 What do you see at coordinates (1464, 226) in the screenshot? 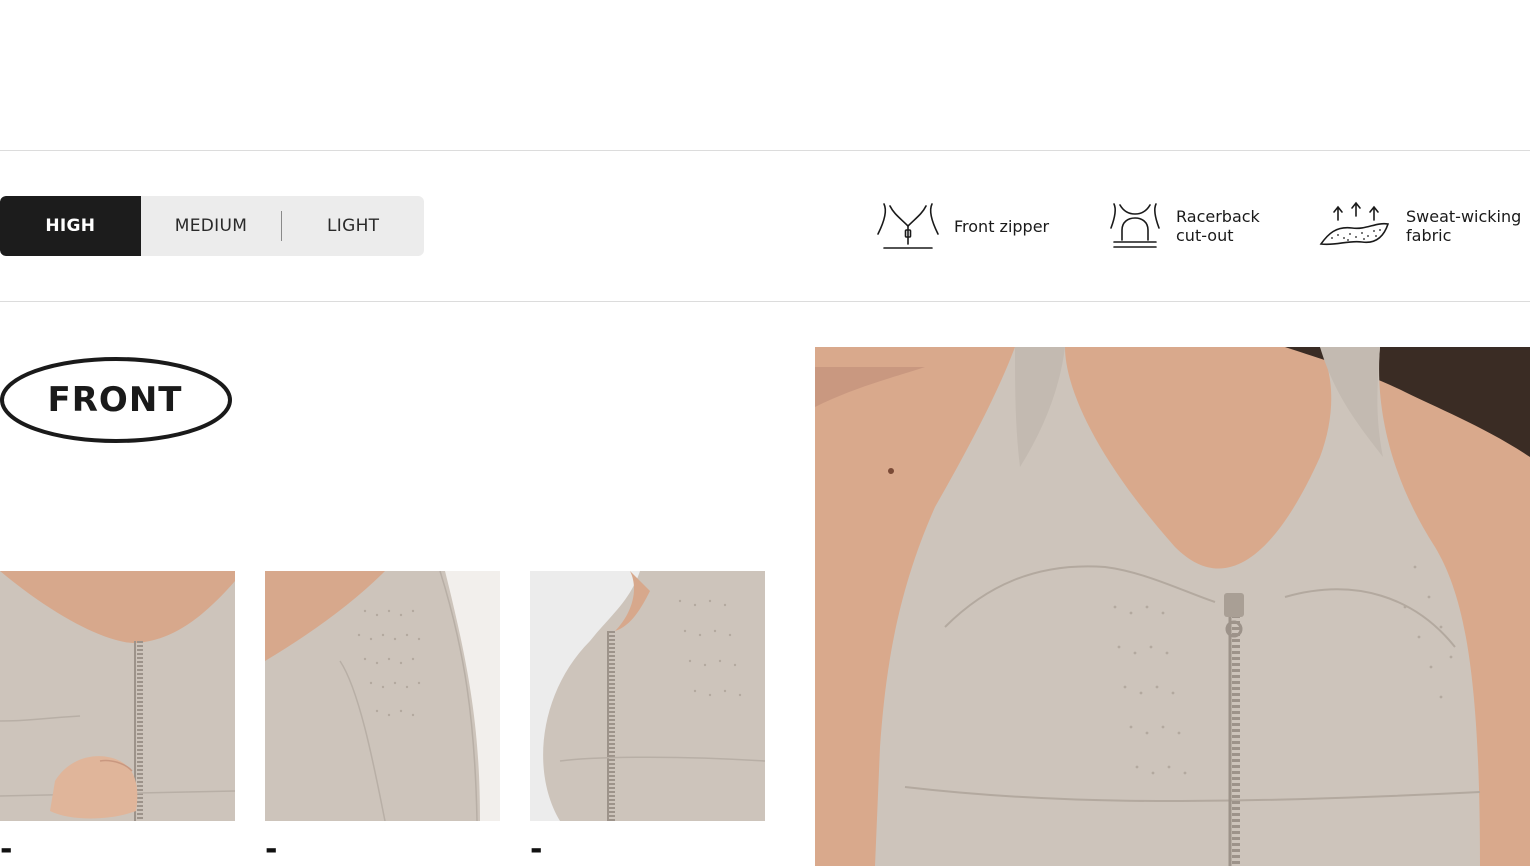
I see `feature-label: Sweat-wicking fabric` at bounding box center [1464, 226].